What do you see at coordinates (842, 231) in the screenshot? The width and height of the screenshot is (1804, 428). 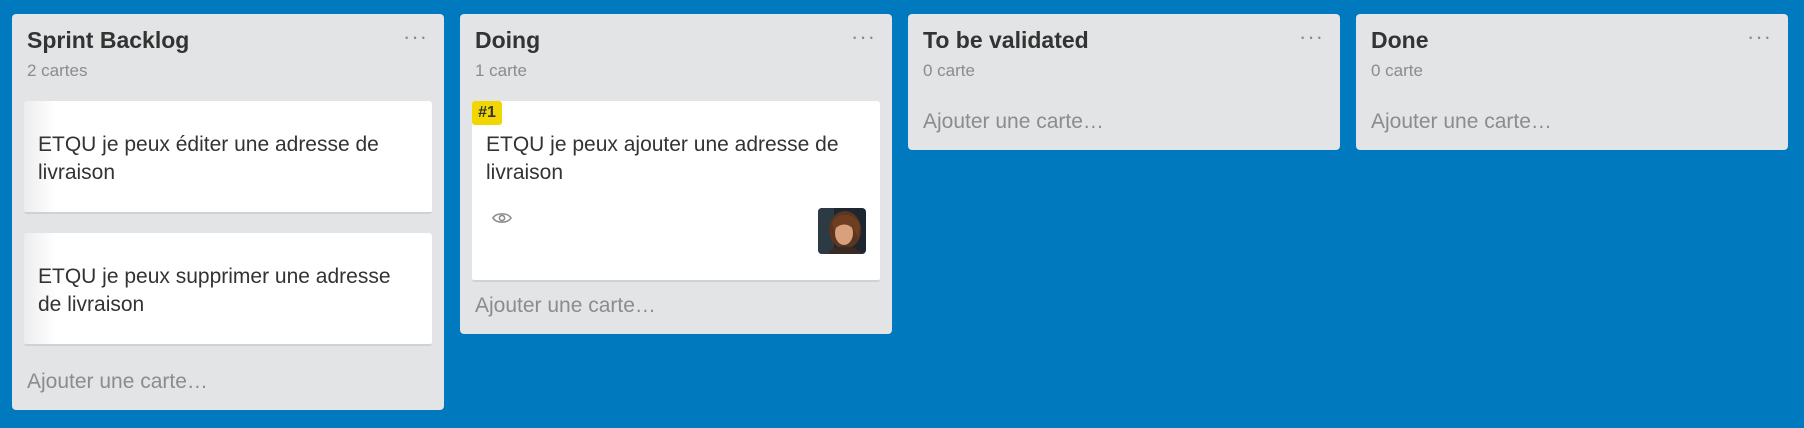 I see `member-avatar` at bounding box center [842, 231].